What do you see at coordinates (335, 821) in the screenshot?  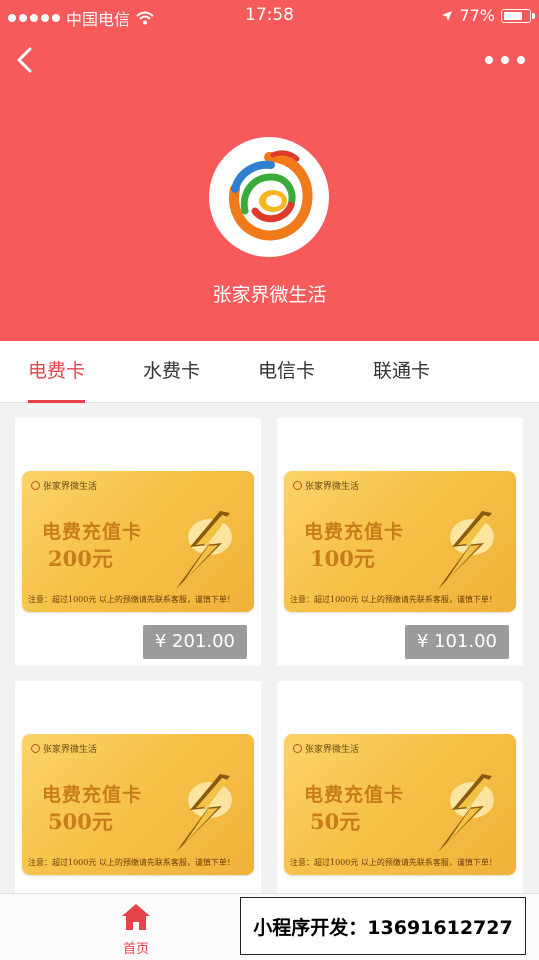 I see `card-amount: 50元` at bounding box center [335, 821].